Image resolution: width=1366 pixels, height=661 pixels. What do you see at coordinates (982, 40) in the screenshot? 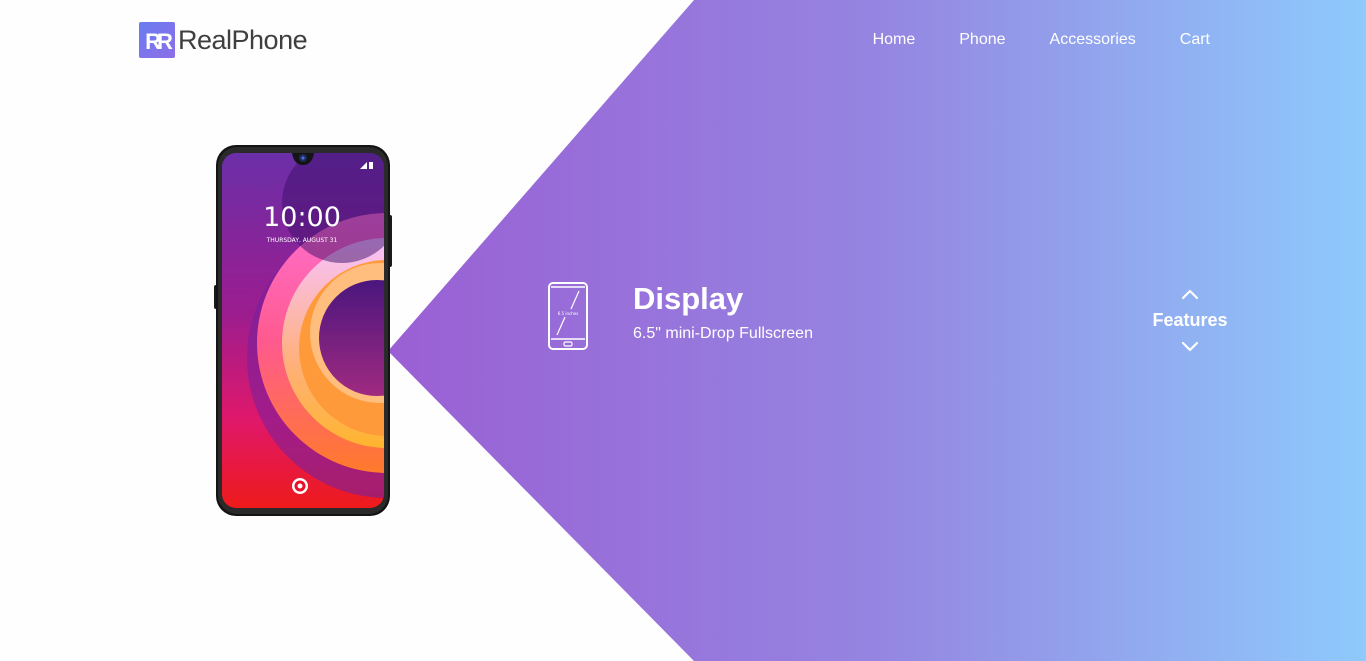
I see `nav-phone: Phone` at bounding box center [982, 40].